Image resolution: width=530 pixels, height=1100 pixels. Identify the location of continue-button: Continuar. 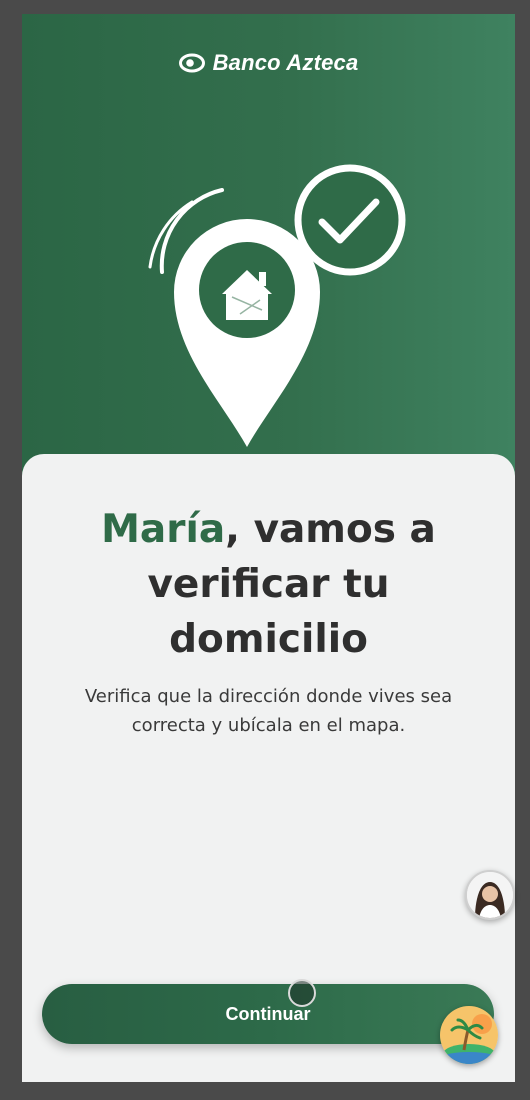
(268, 1014).